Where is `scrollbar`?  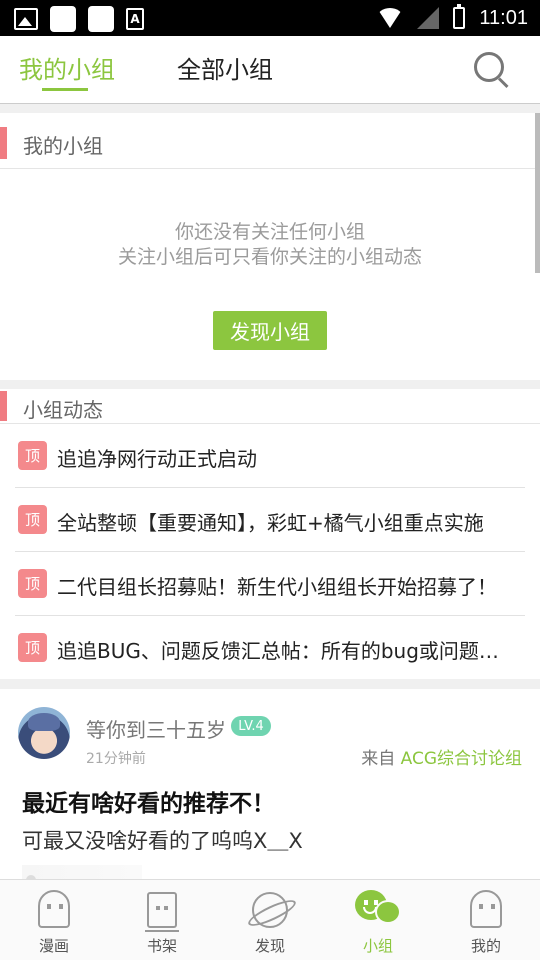
scrollbar is located at coordinates (537, 193).